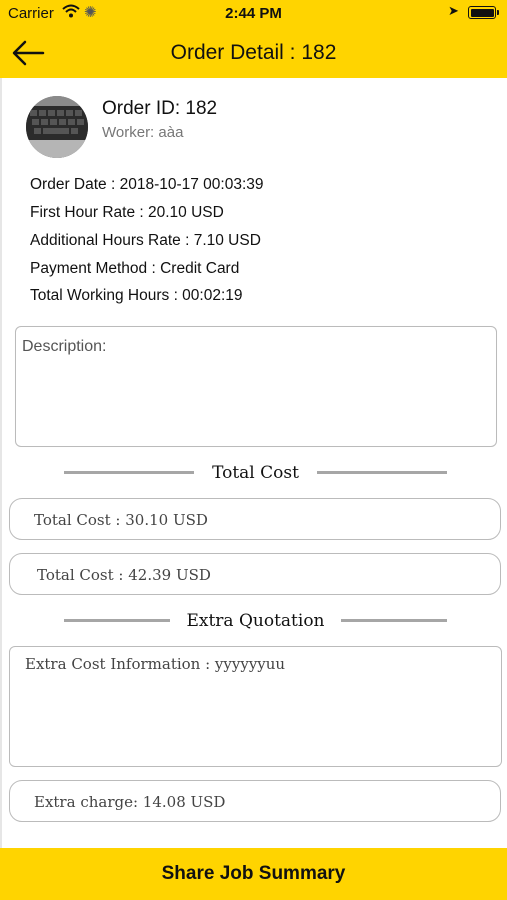  I want to click on nav-bar: Order Detail : 182, so click(253, 53).